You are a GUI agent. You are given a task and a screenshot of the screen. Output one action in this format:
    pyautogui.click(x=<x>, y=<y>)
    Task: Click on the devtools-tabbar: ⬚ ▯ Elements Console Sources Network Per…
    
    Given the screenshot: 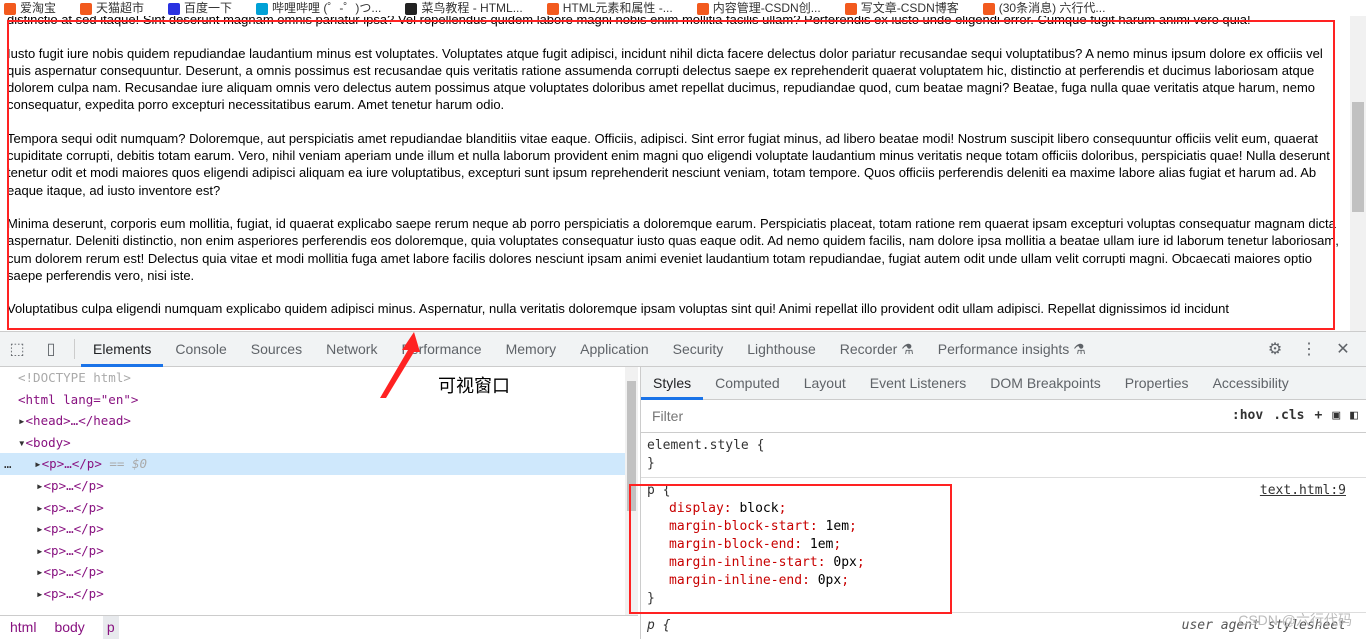 What is the action you would take?
    pyautogui.click(x=683, y=349)
    